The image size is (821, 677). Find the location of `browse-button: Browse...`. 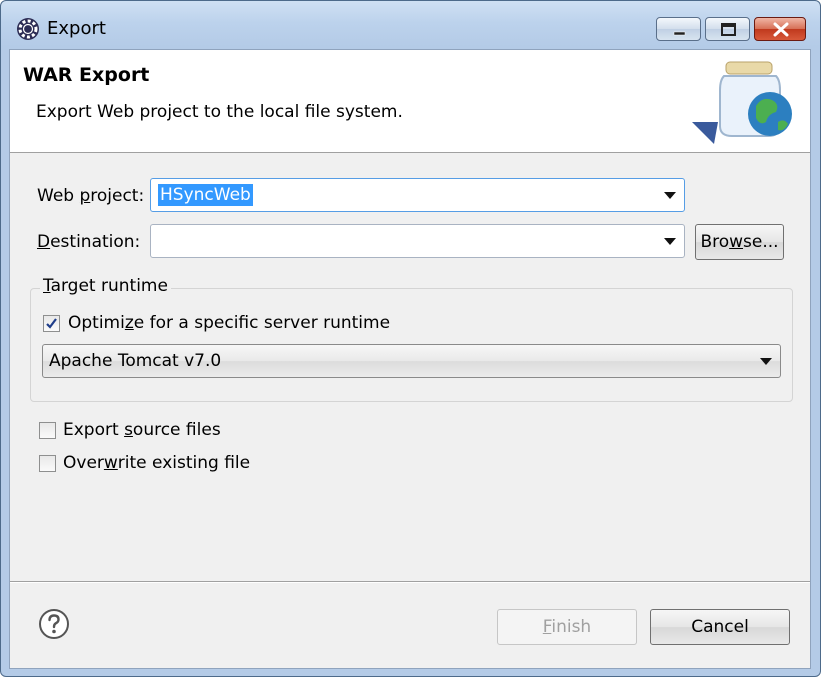

browse-button: Browse... is located at coordinates (739, 242).